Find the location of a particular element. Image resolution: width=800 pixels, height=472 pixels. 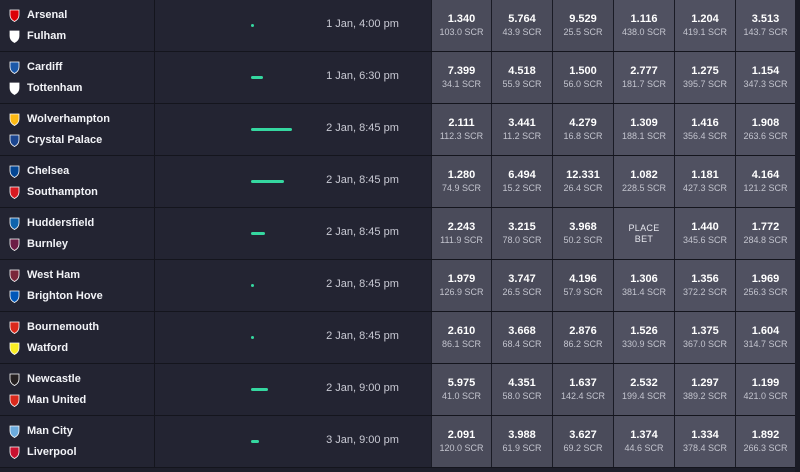

event-teams: Bournemouth Watford is located at coordinates (77, 338).